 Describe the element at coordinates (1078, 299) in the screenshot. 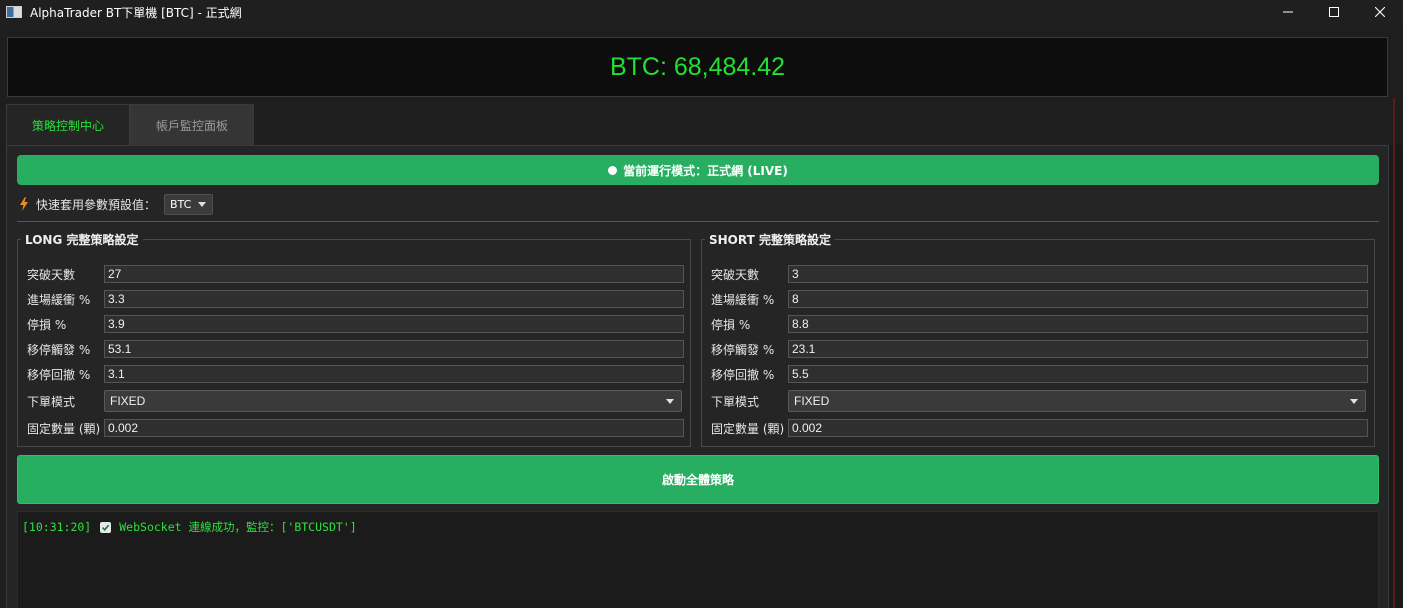

I see `short-entry-buffer-input: 8` at that location.